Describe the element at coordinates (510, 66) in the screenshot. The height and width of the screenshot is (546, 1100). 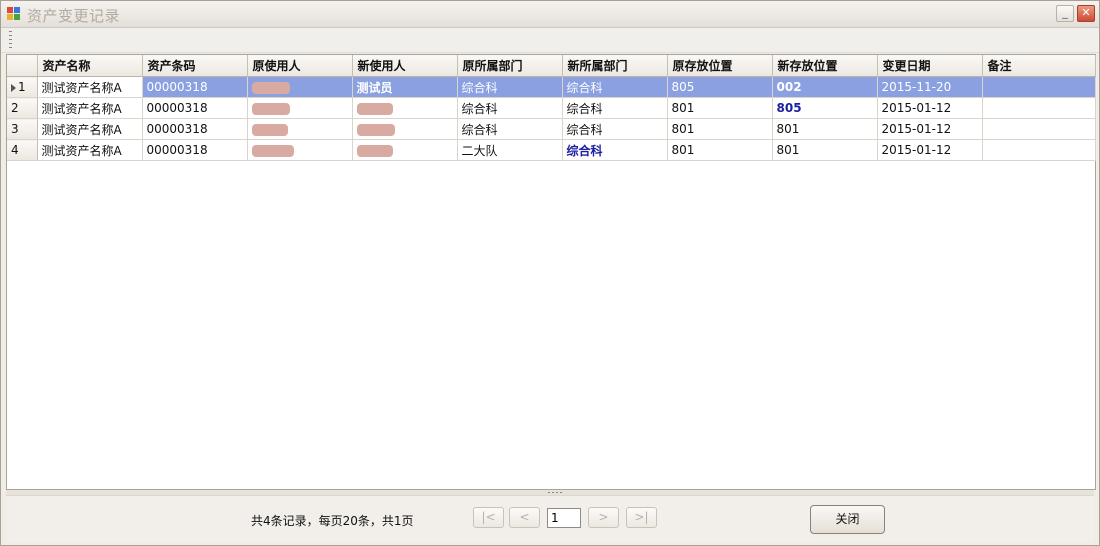
I see `column-header: 原所属部门` at that location.